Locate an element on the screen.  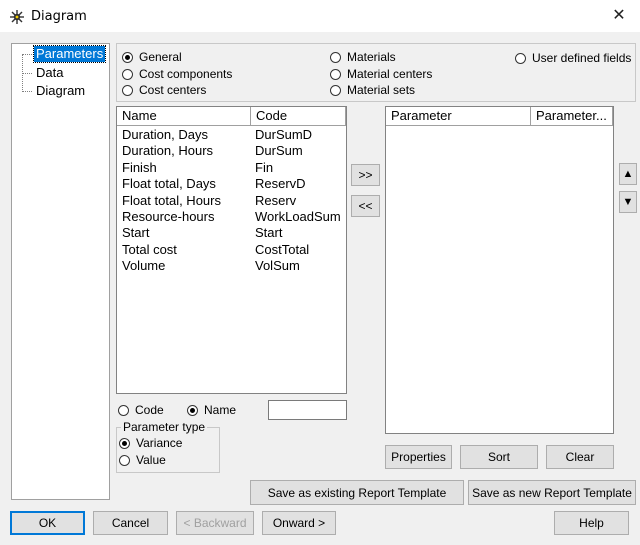
radio-materials: Materials is located at coordinates (363, 57).